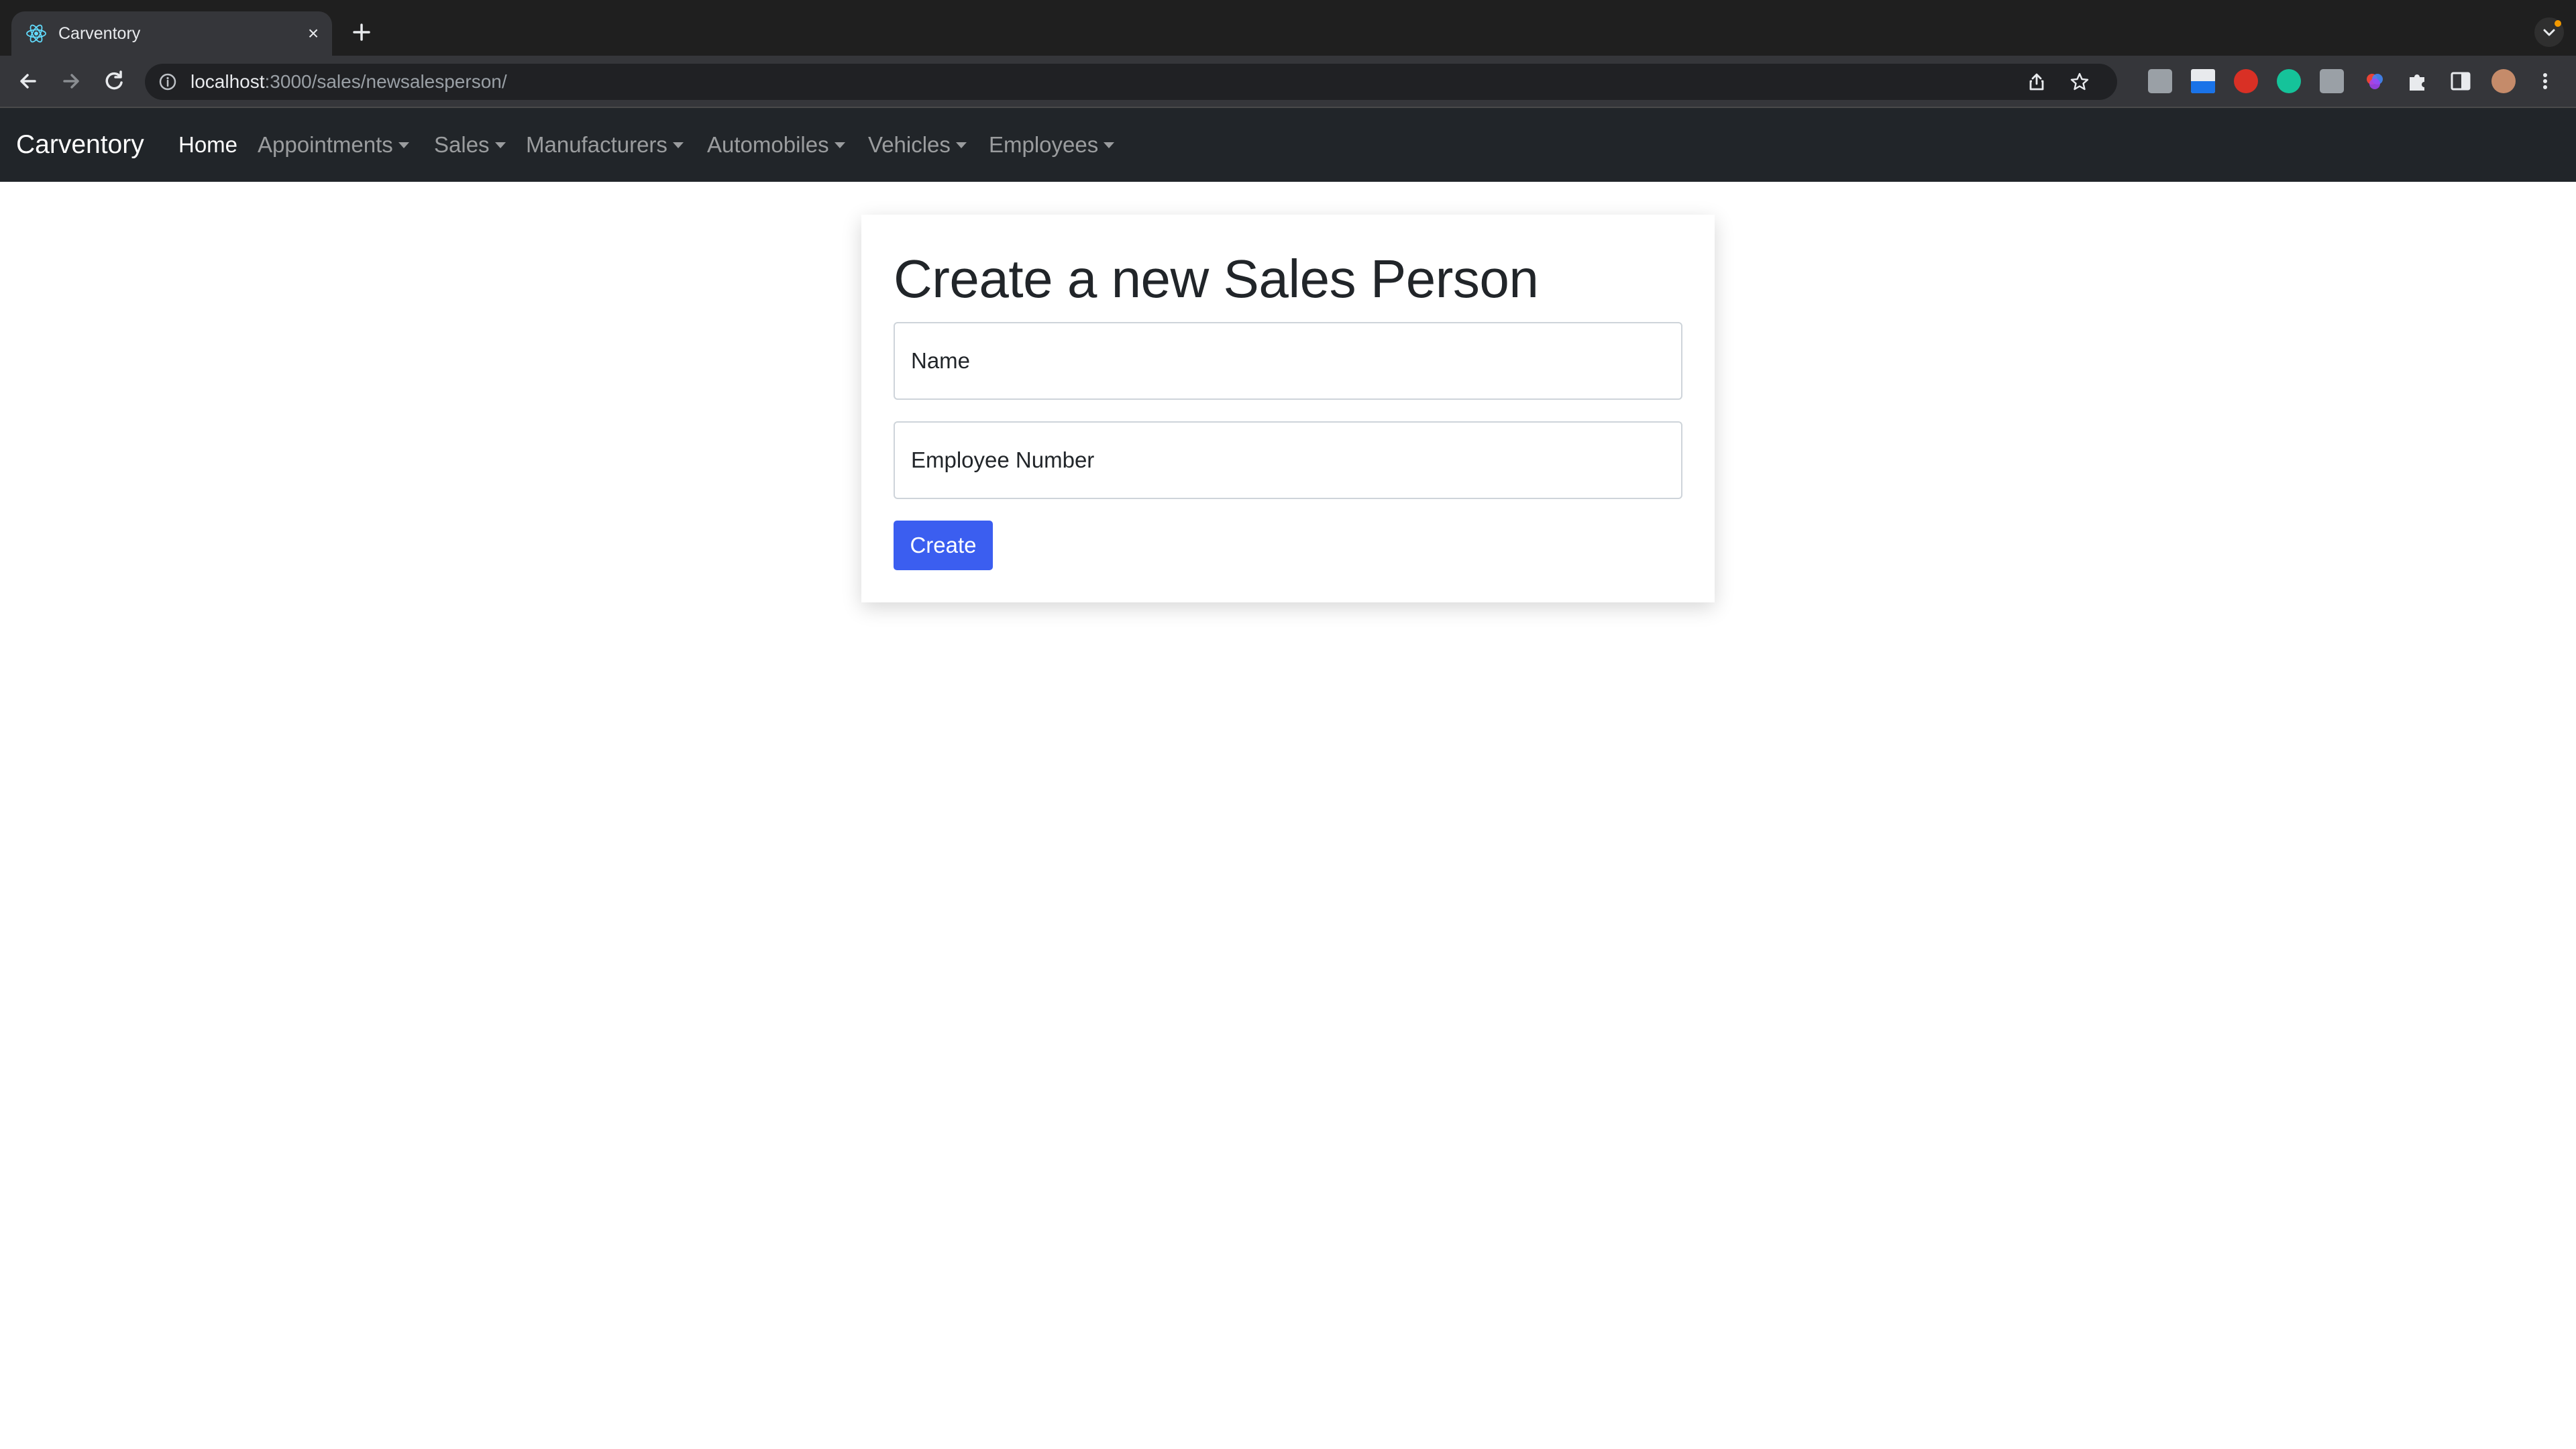 This screenshot has height=1449, width=2576. Describe the element at coordinates (71, 81) in the screenshot. I see `forward-arrow-icon` at that location.